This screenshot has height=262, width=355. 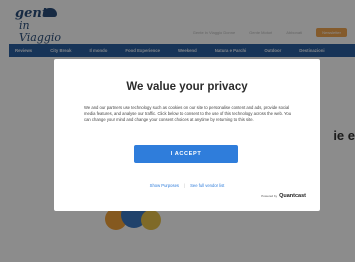 I want to click on powered-by: Powered by Quantcast, so click(x=283, y=196).